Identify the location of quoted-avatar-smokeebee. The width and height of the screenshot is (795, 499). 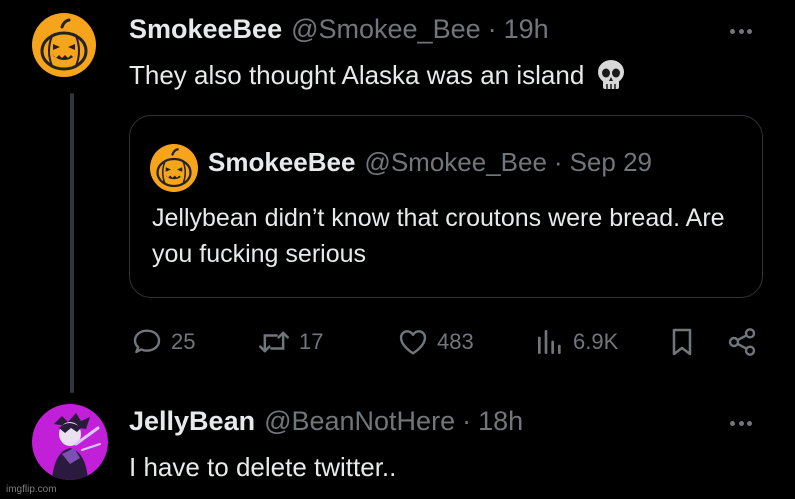
(174, 168).